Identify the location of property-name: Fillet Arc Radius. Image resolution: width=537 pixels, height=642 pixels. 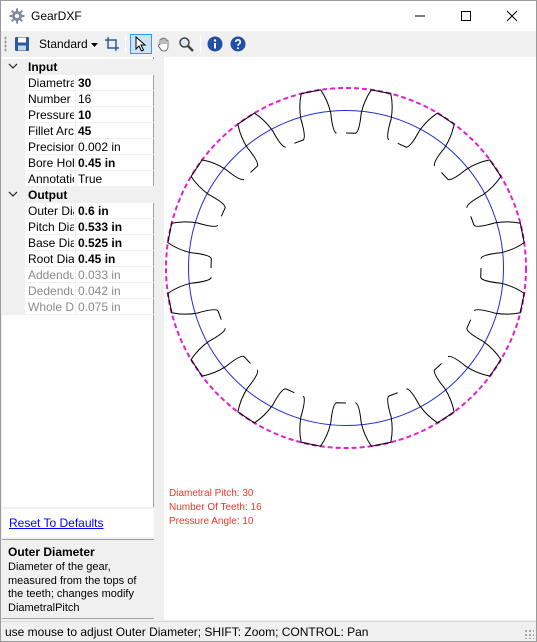
(51, 131).